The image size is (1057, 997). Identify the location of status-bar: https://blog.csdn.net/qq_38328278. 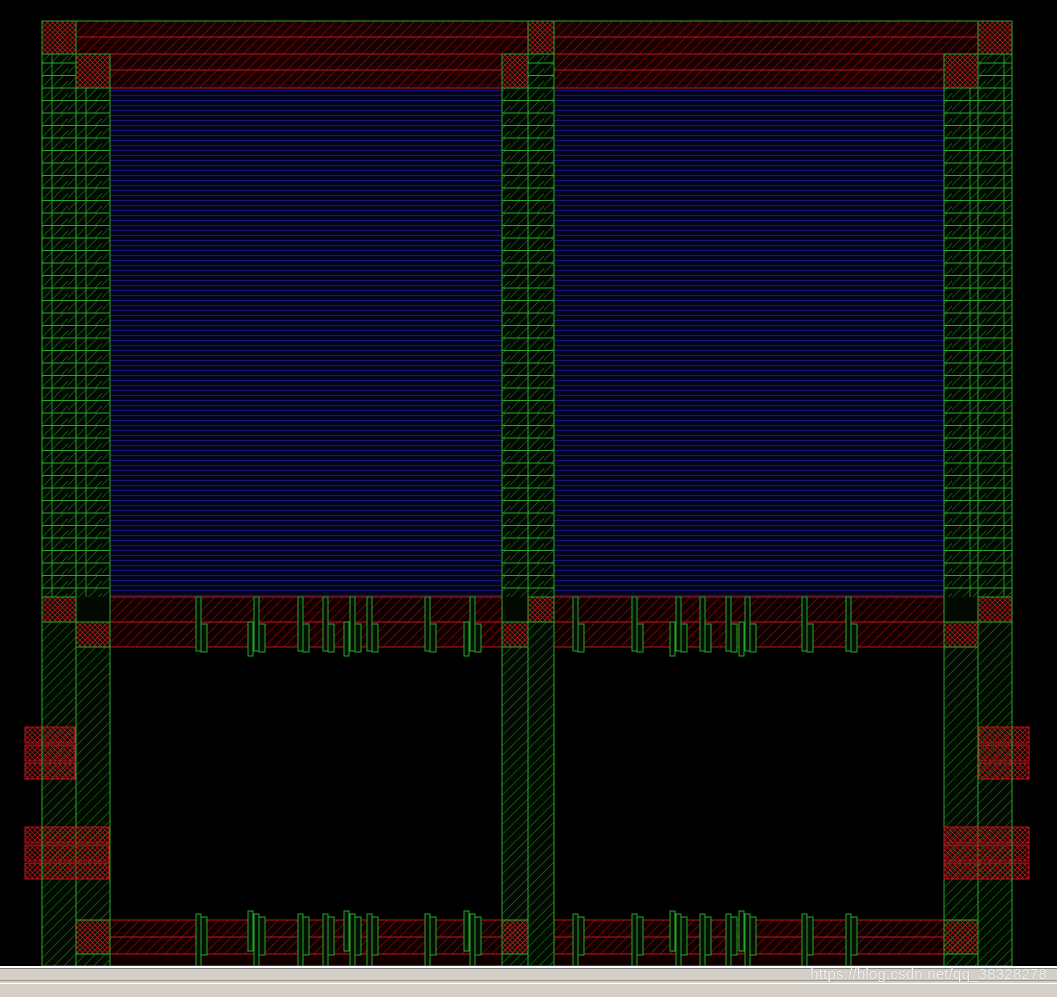
(528, 981).